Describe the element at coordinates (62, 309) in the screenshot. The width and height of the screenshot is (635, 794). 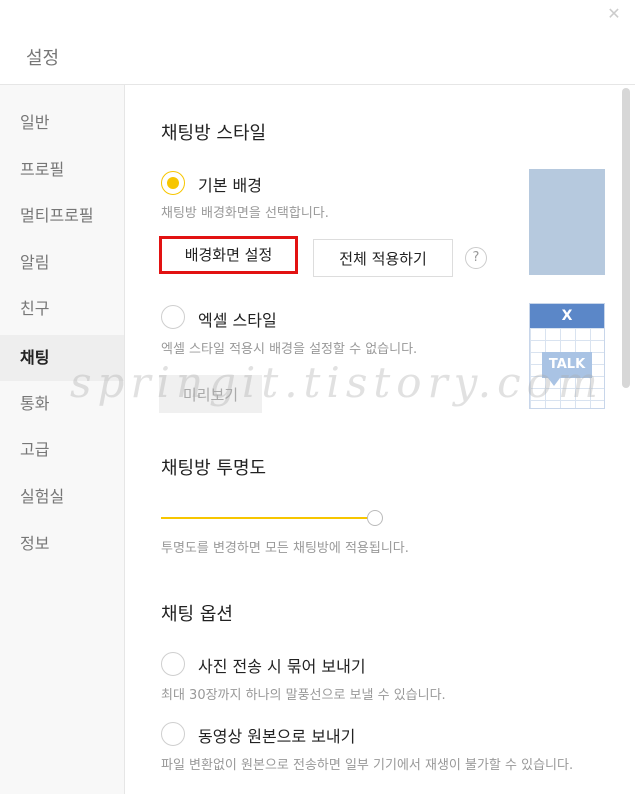
I see `sidebar-item-friends: 친구` at that location.